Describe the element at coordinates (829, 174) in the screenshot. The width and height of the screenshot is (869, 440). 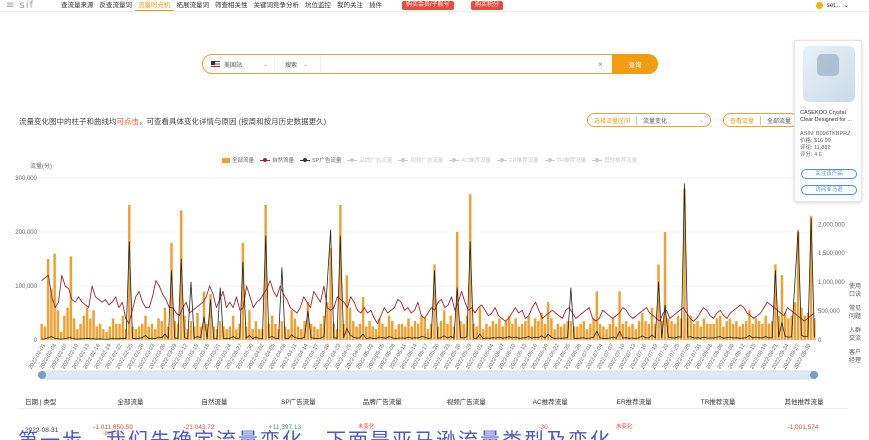
I see `follow-product-button: 关注该产品` at that location.